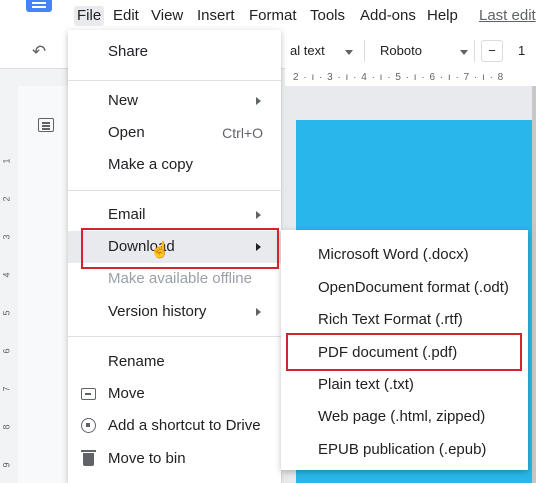 The image size is (536, 483). I want to click on file-menu-make-copy: Make a copy, so click(174, 165).